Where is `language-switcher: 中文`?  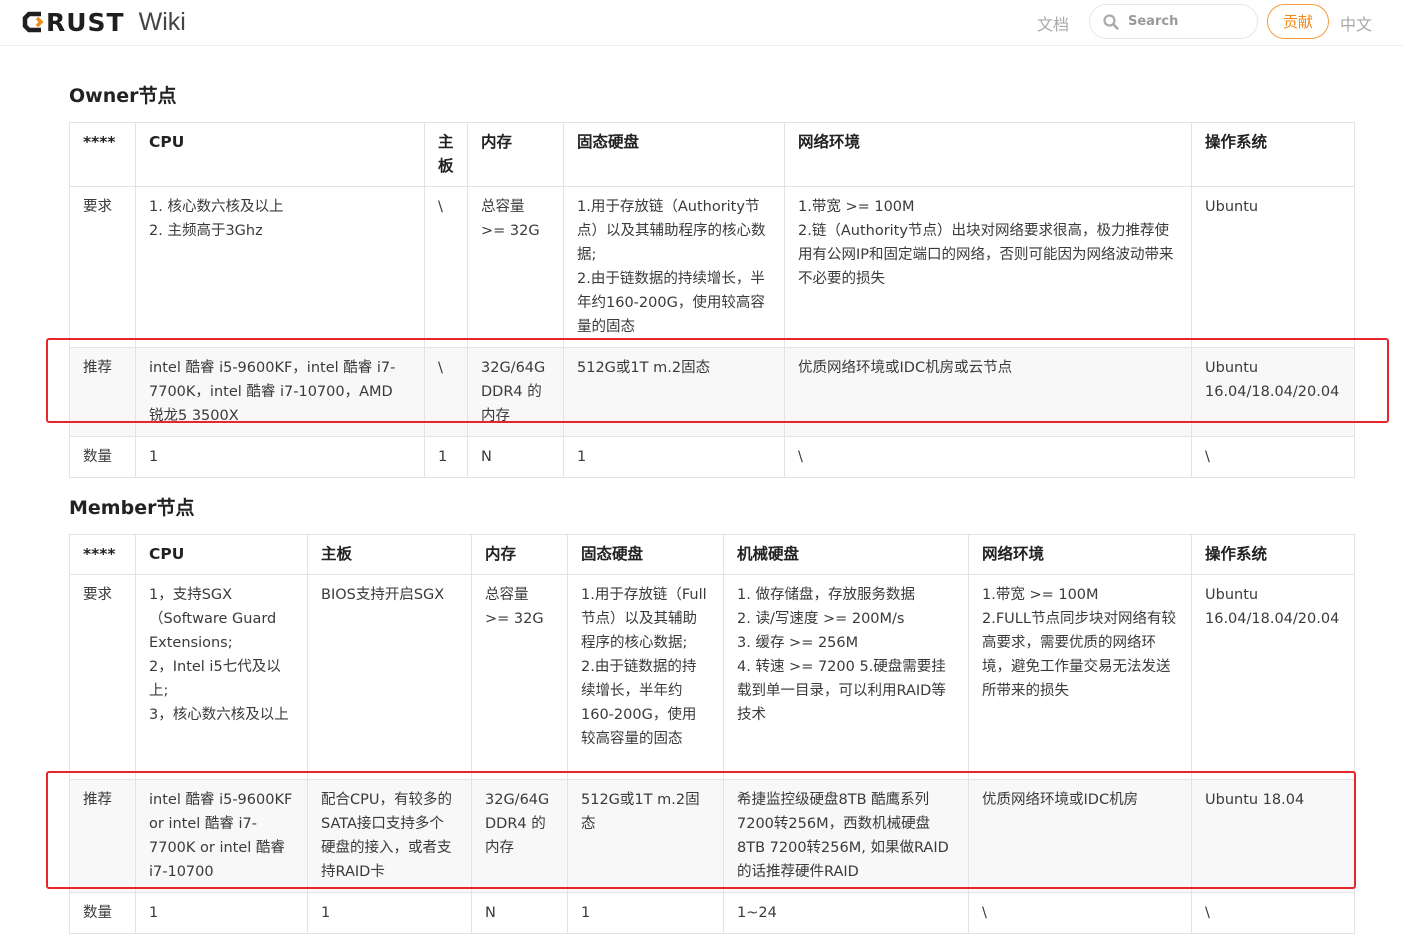
language-switcher: 中文 is located at coordinates (1356, 23).